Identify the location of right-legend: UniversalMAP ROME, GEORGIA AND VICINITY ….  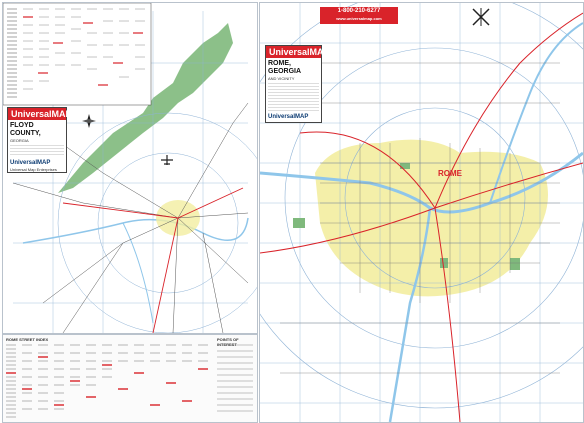
(297, 84).